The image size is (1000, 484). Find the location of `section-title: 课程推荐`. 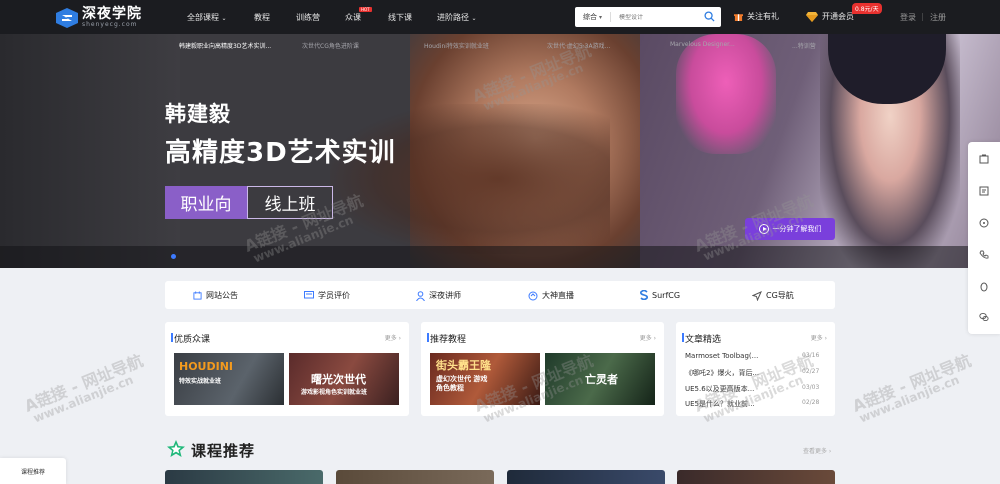

section-title: 课程推荐 is located at coordinates (223, 451).